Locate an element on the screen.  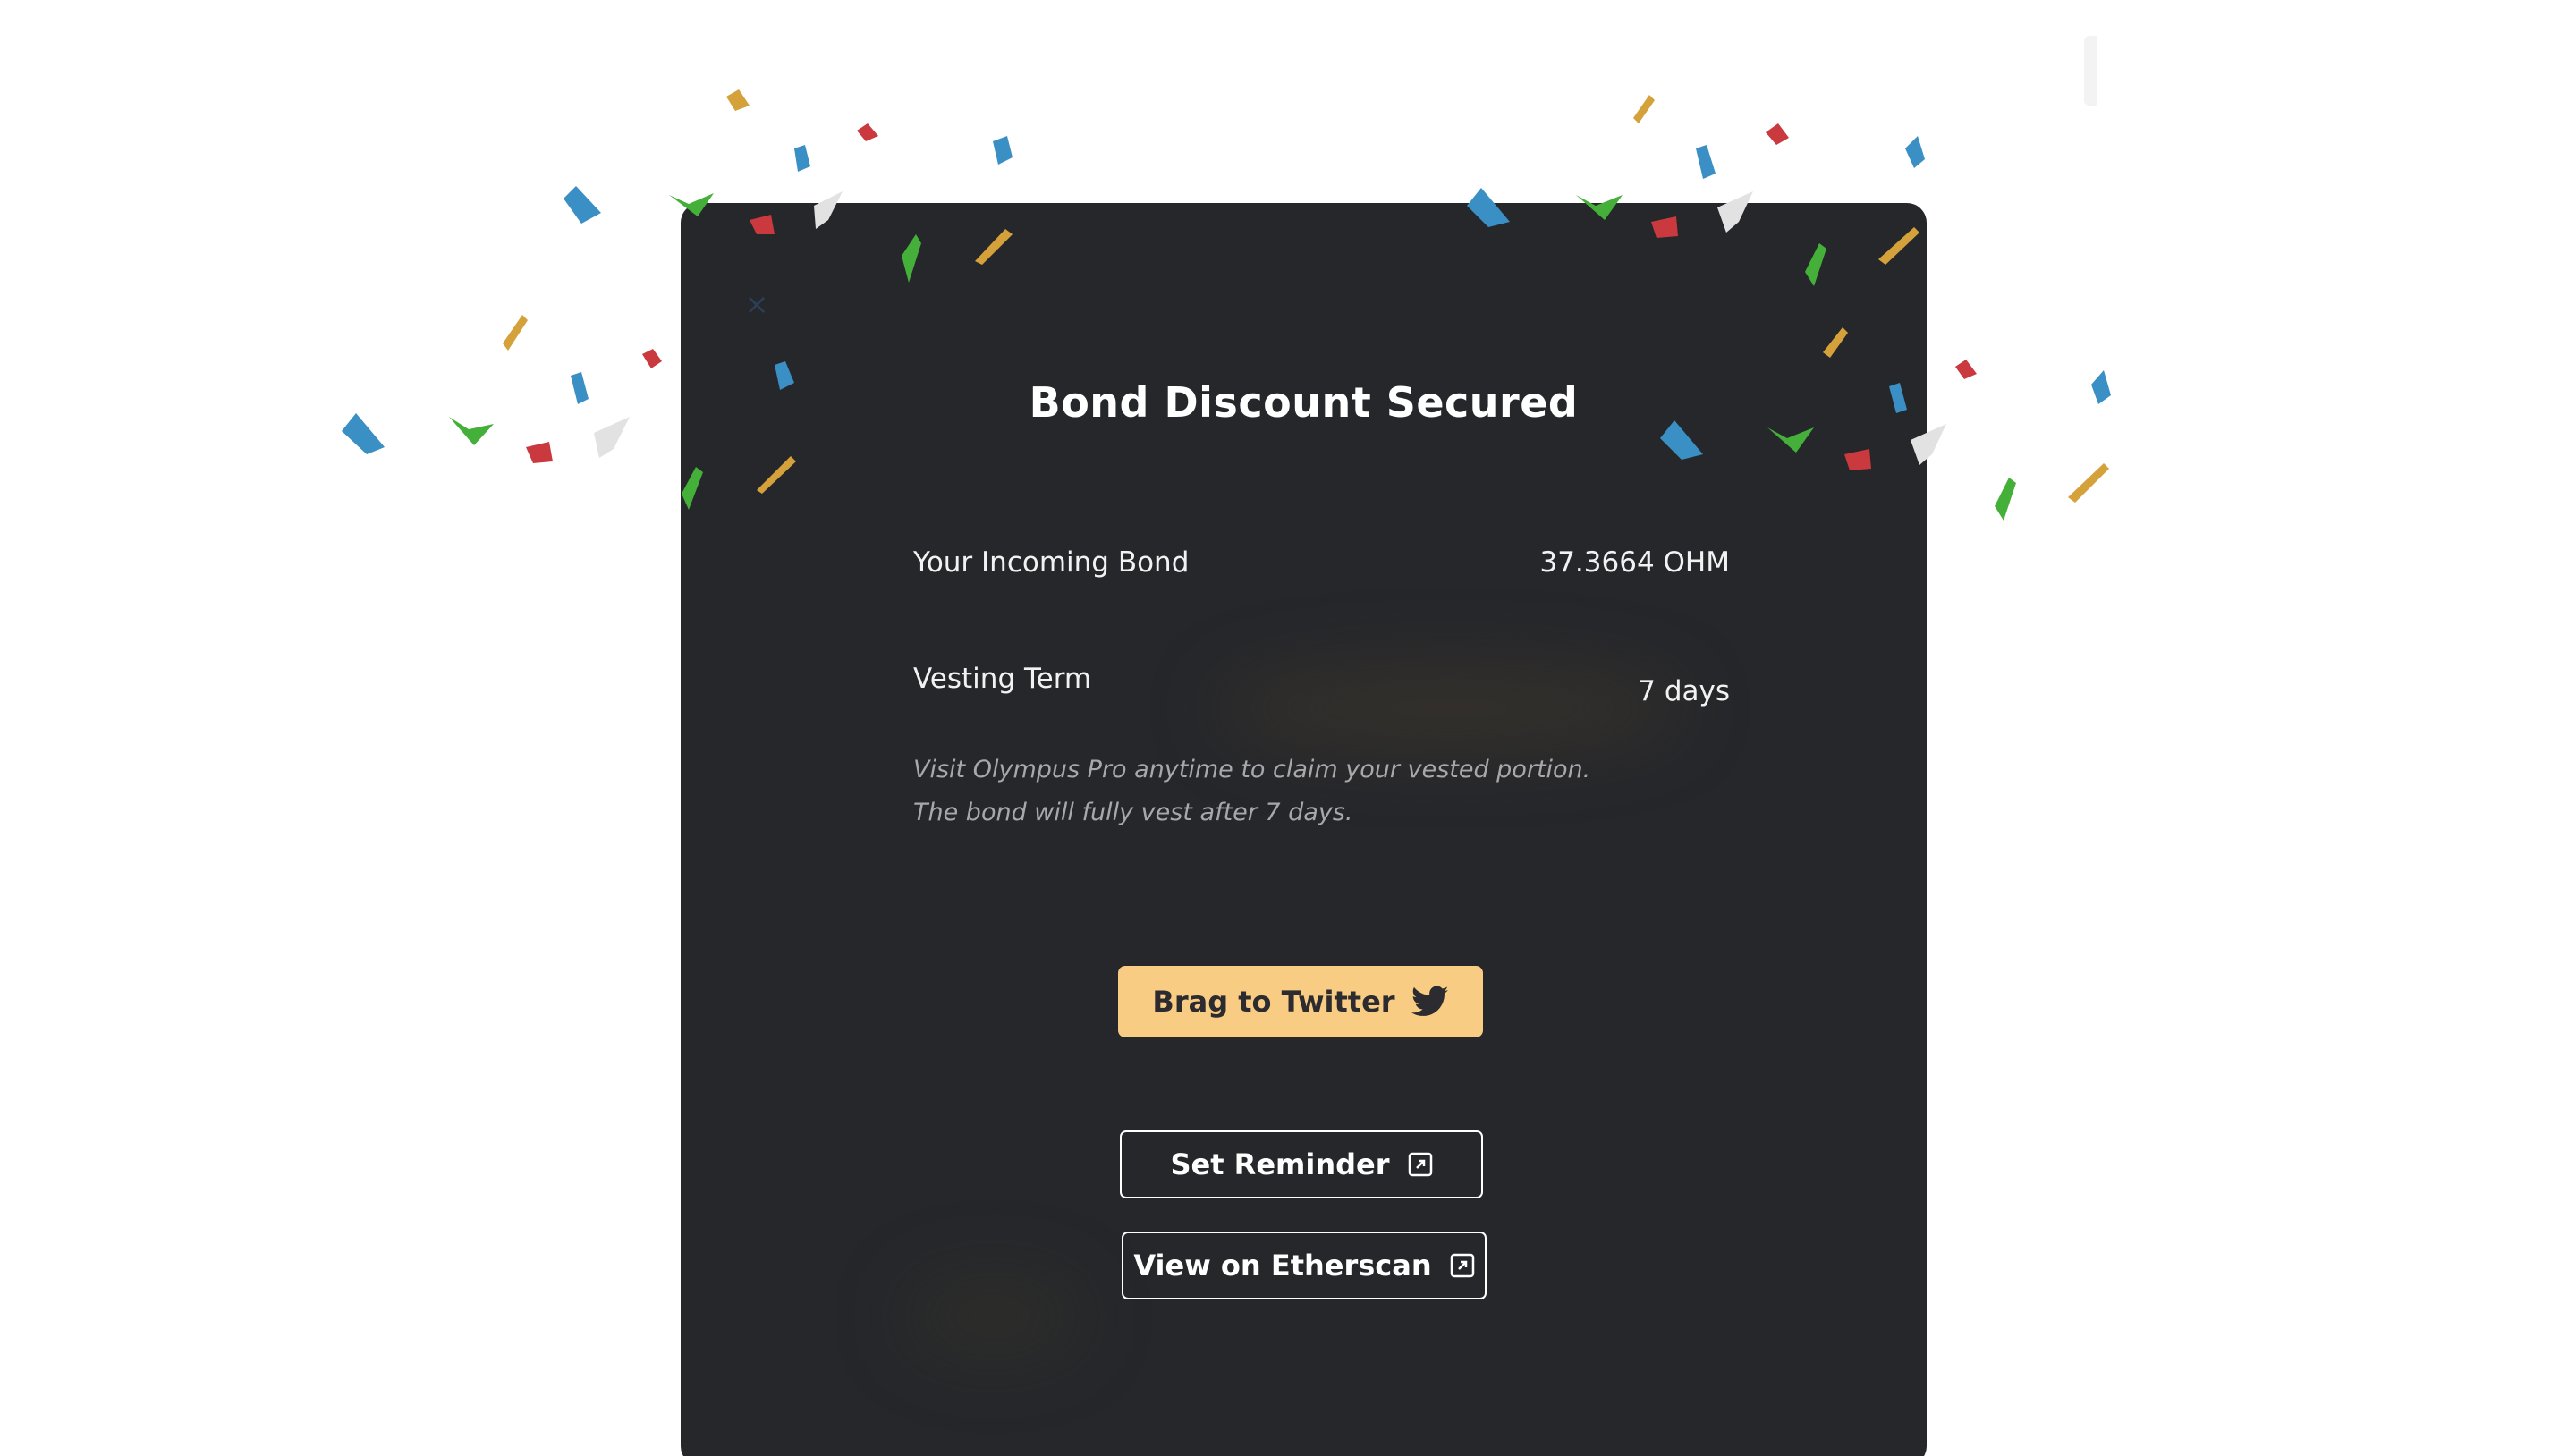
view-on-etherscan-button: View on Etherscan is located at coordinates (1304, 1265).